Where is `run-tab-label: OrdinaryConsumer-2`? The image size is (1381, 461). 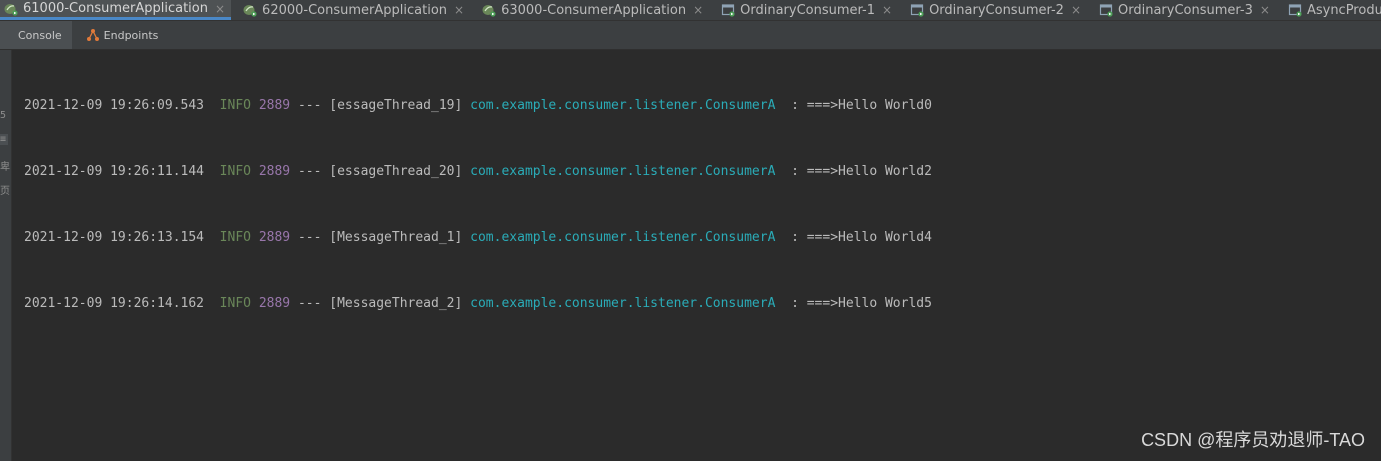 run-tab-label: OrdinaryConsumer-2 is located at coordinates (996, 10).